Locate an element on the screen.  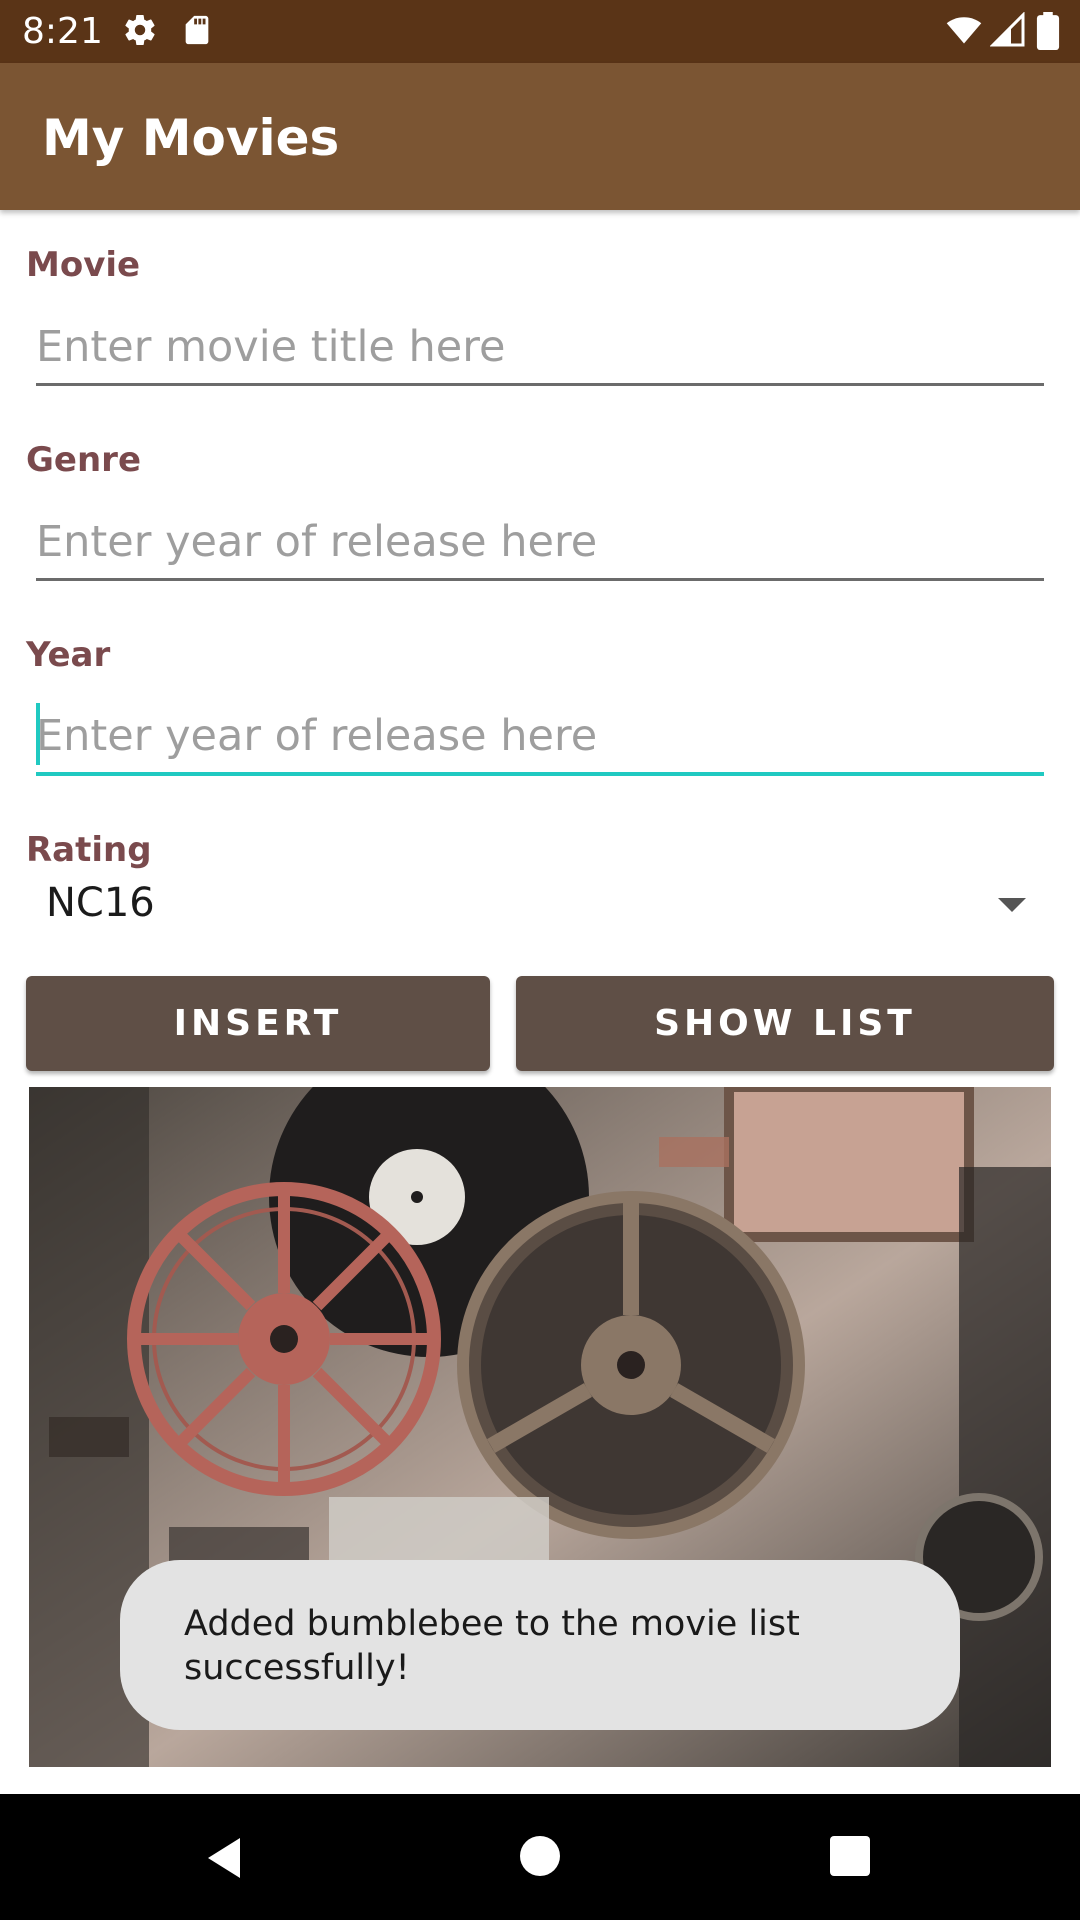
gear-icon is located at coordinates (140, 30).